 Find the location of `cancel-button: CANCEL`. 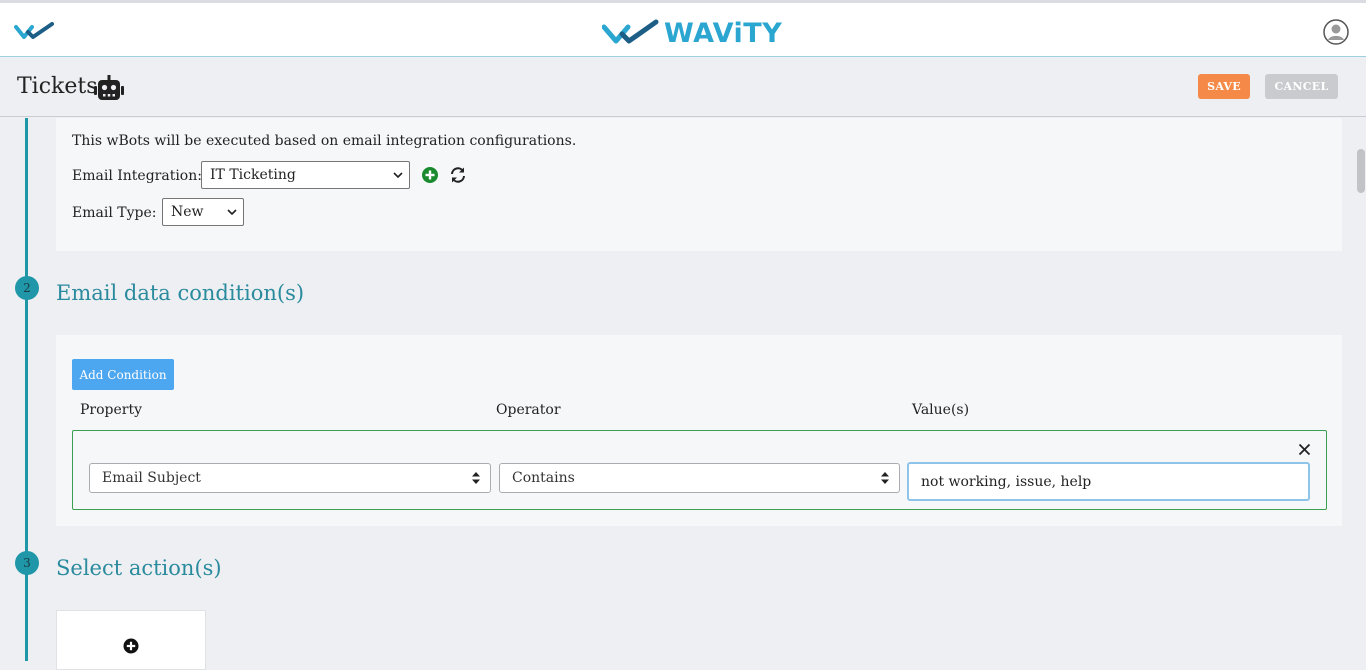

cancel-button: CANCEL is located at coordinates (1301, 86).